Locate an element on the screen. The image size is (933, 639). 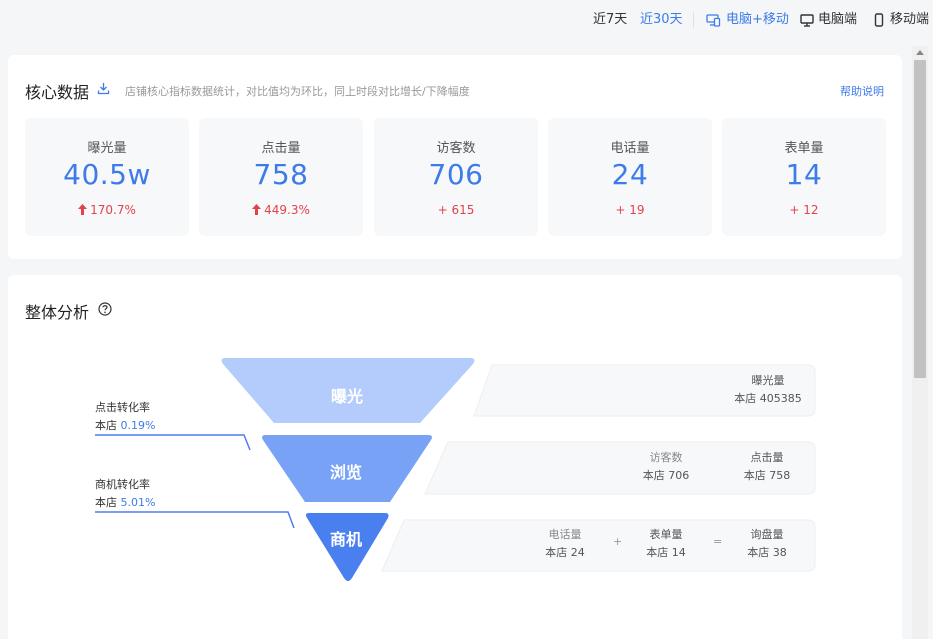
click-rate-percent: 0.19% is located at coordinates (138, 425).